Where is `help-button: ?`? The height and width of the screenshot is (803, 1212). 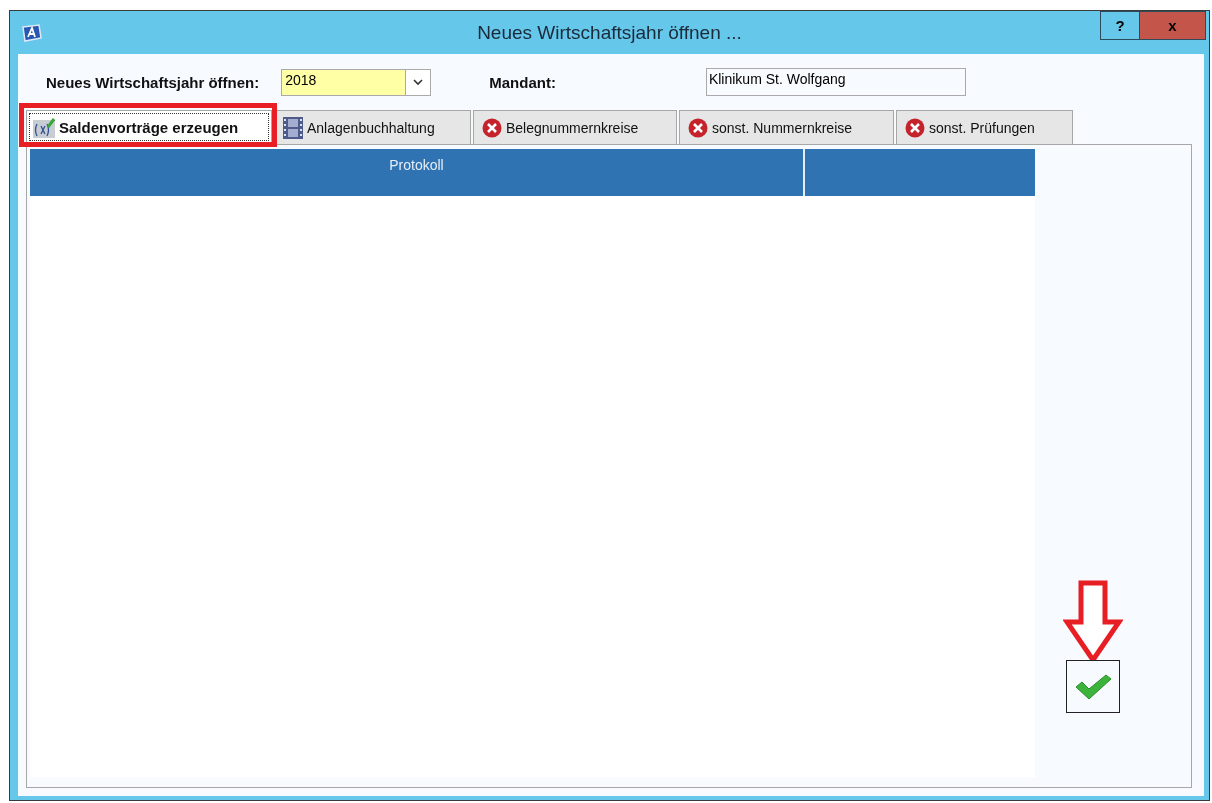
help-button: ? is located at coordinates (1120, 25).